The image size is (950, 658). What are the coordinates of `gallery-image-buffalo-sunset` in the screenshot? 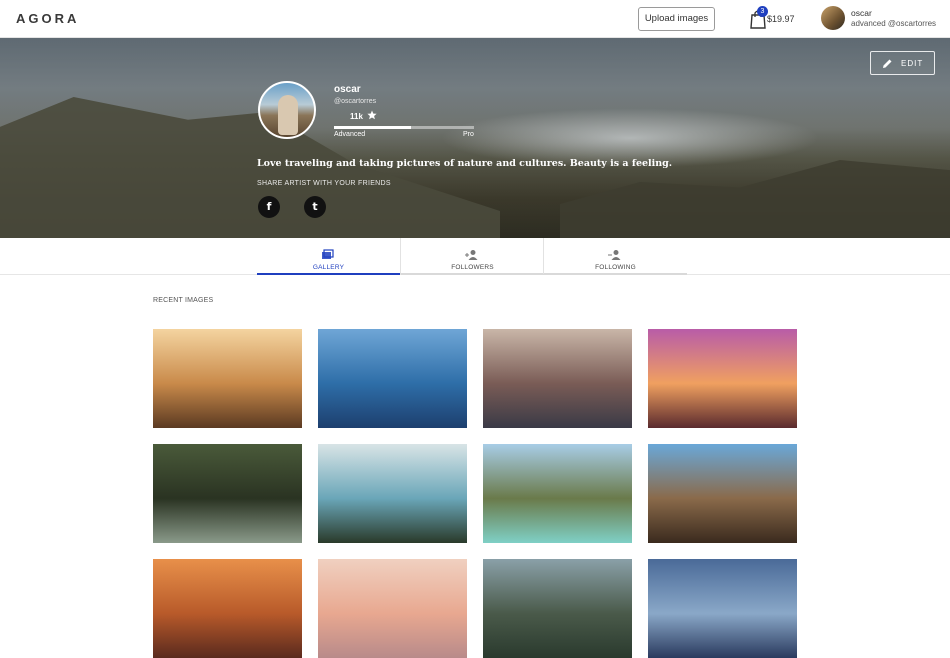 It's located at (227, 378).